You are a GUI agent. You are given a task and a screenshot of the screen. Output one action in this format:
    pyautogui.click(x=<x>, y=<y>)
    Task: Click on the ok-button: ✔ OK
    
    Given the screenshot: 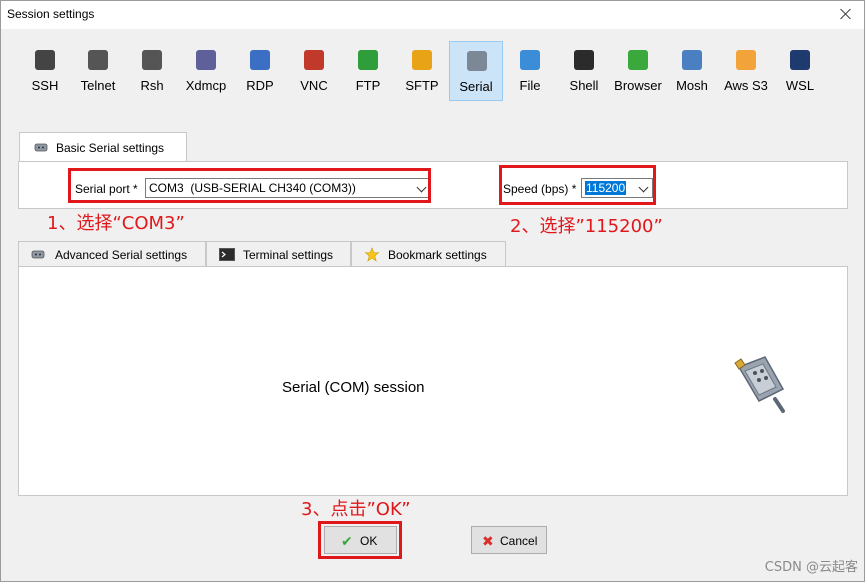 What is the action you would take?
    pyautogui.click(x=360, y=540)
    